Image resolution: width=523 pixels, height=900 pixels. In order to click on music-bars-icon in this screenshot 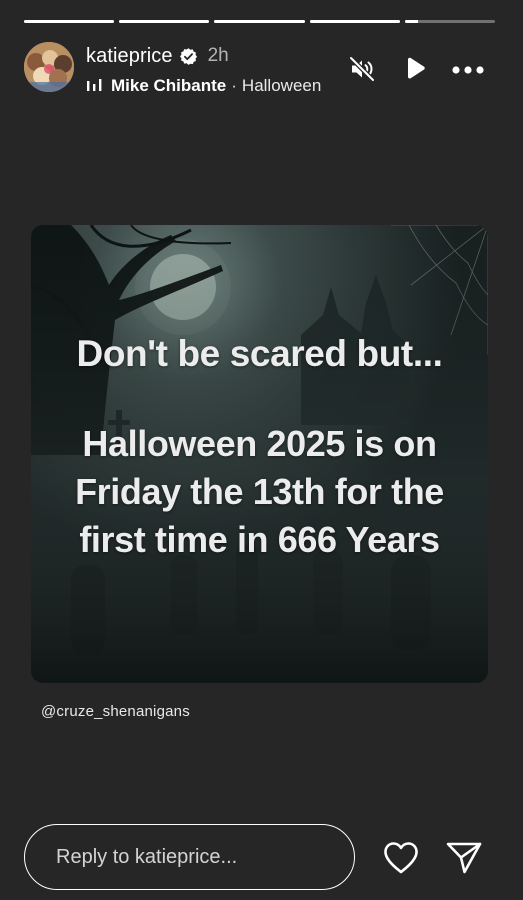, I will do `click(94, 86)`.